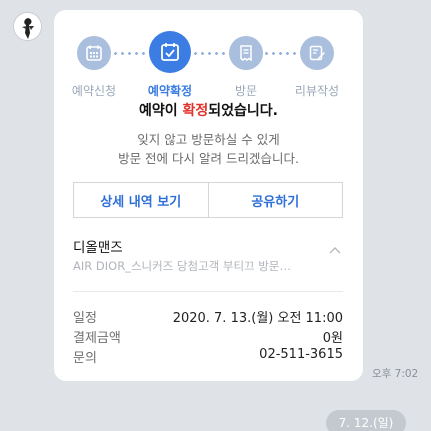 This screenshot has width=431, height=431. I want to click on divider, so click(208, 291).